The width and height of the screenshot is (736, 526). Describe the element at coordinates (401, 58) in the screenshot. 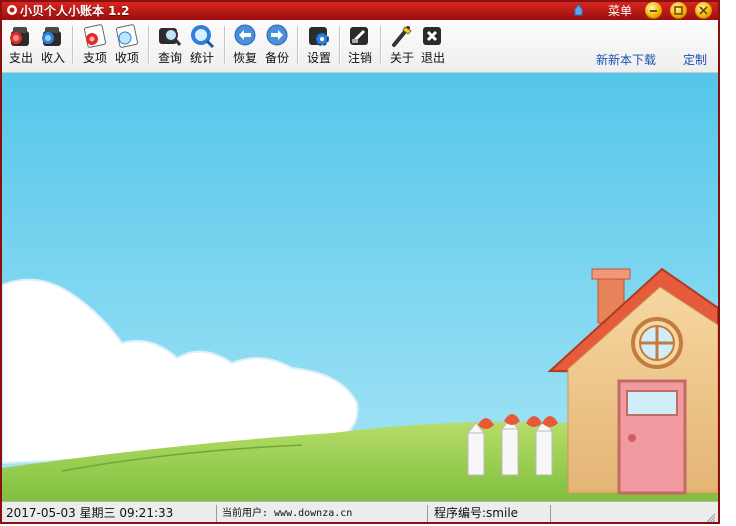

I see `toolbar-label: 关于` at that location.